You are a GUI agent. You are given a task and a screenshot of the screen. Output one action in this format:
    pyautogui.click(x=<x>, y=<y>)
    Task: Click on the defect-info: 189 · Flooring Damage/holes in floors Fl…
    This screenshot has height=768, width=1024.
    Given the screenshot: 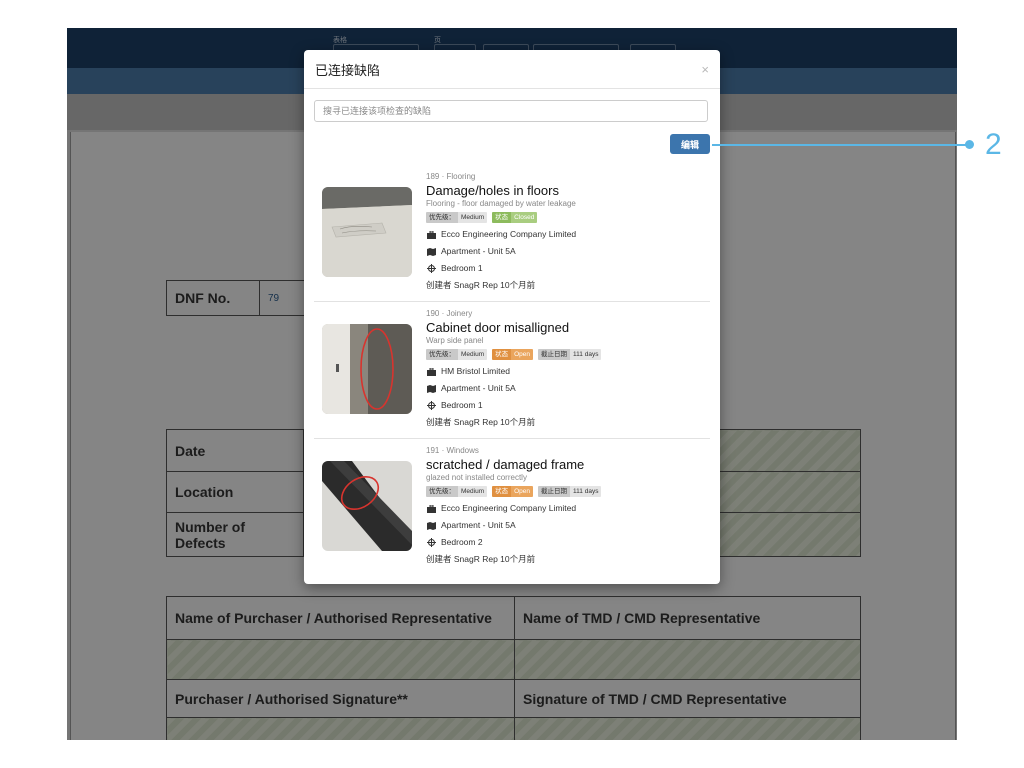 What is the action you would take?
    pyautogui.click(x=568, y=231)
    